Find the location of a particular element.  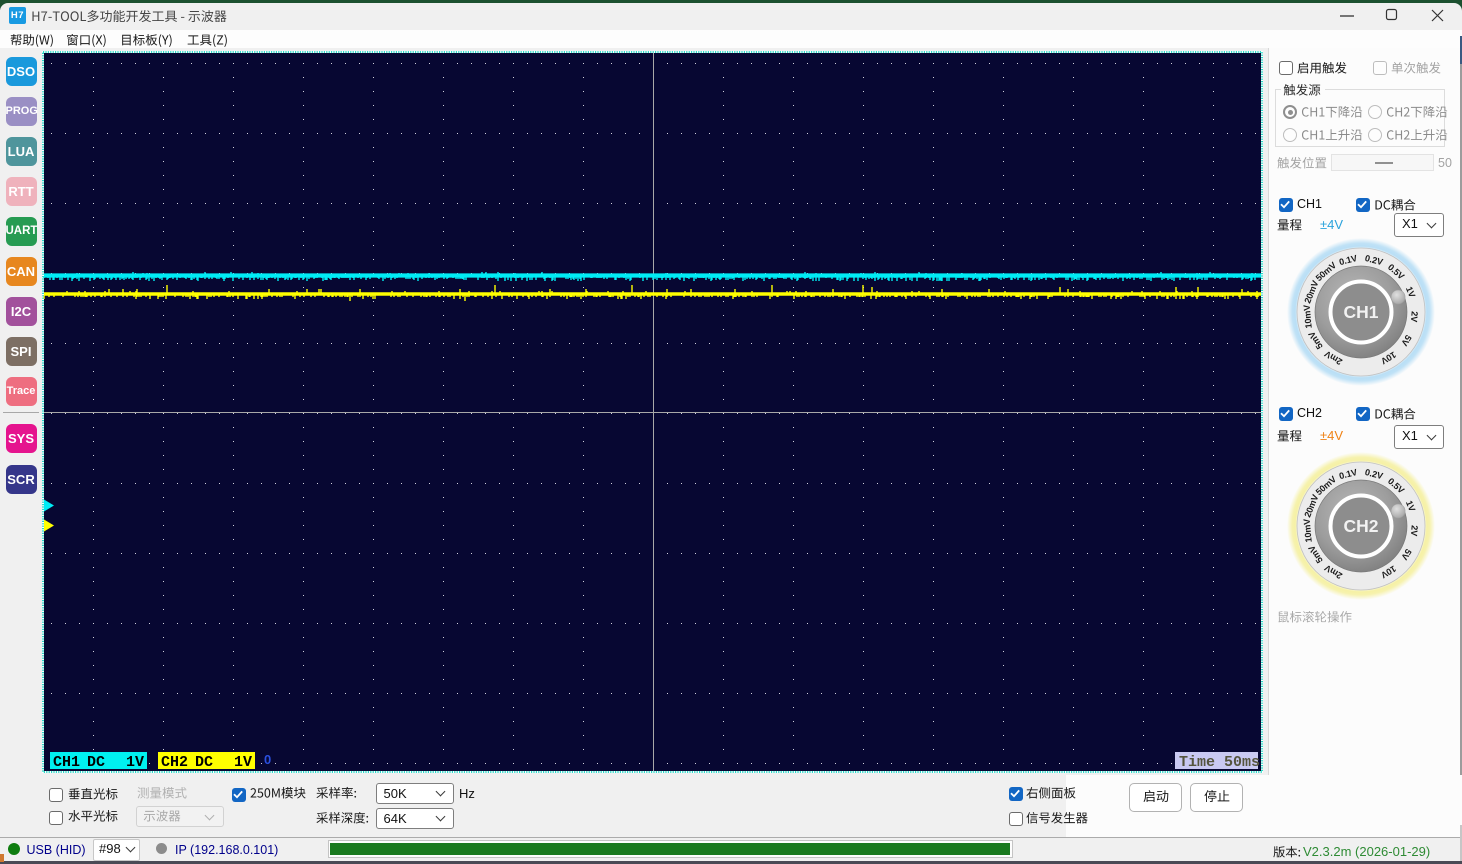

svg-text:CH1DC1V: CH1 DC 1V is located at coordinates (98, 762).